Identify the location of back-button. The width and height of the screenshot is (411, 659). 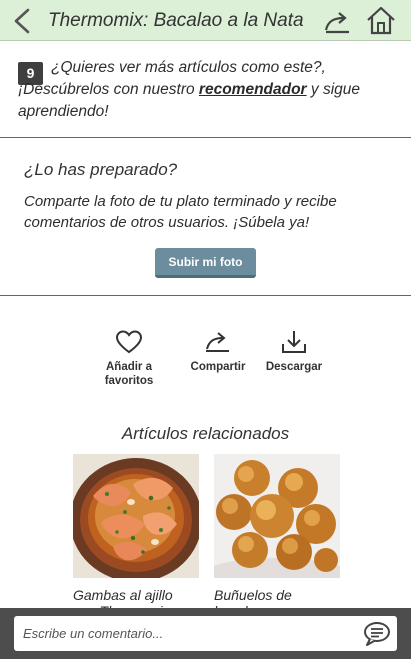
(22, 21).